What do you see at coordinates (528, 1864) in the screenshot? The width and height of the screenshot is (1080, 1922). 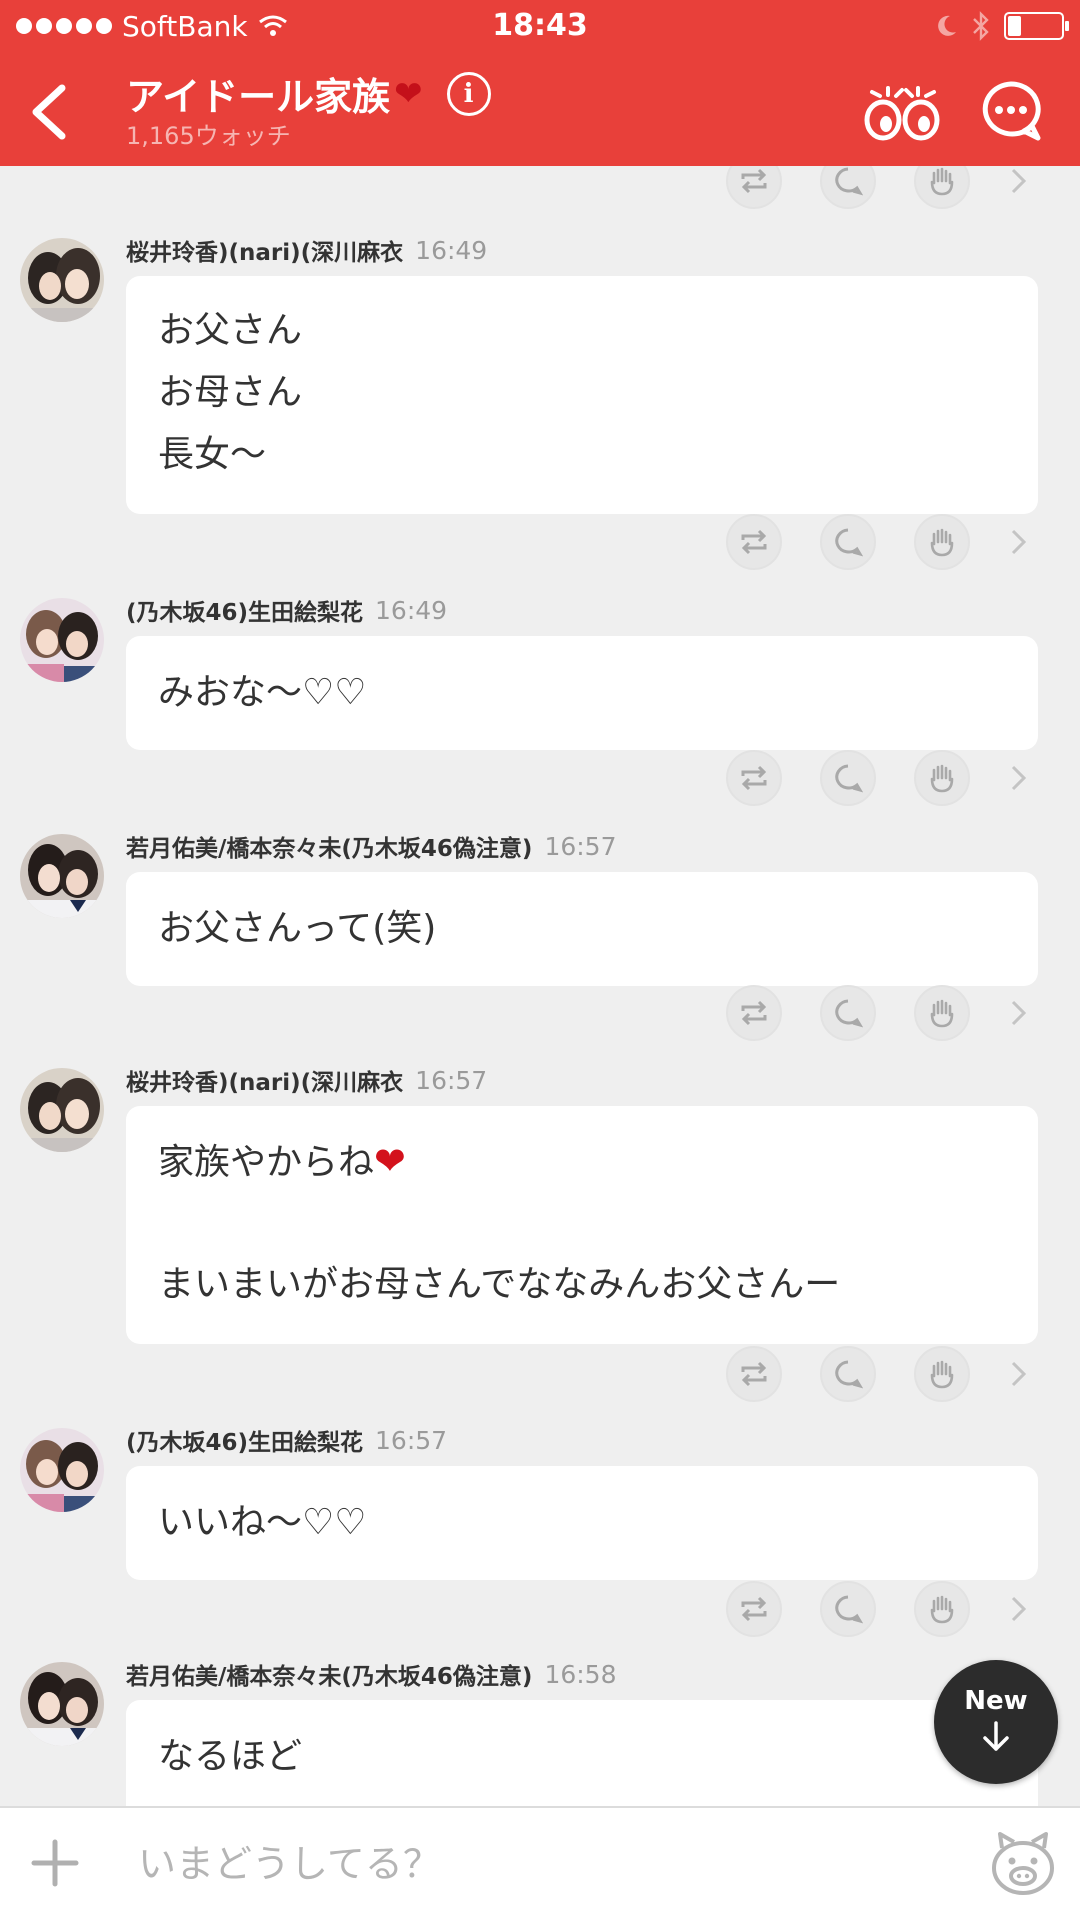 I see `compose-input` at bounding box center [528, 1864].